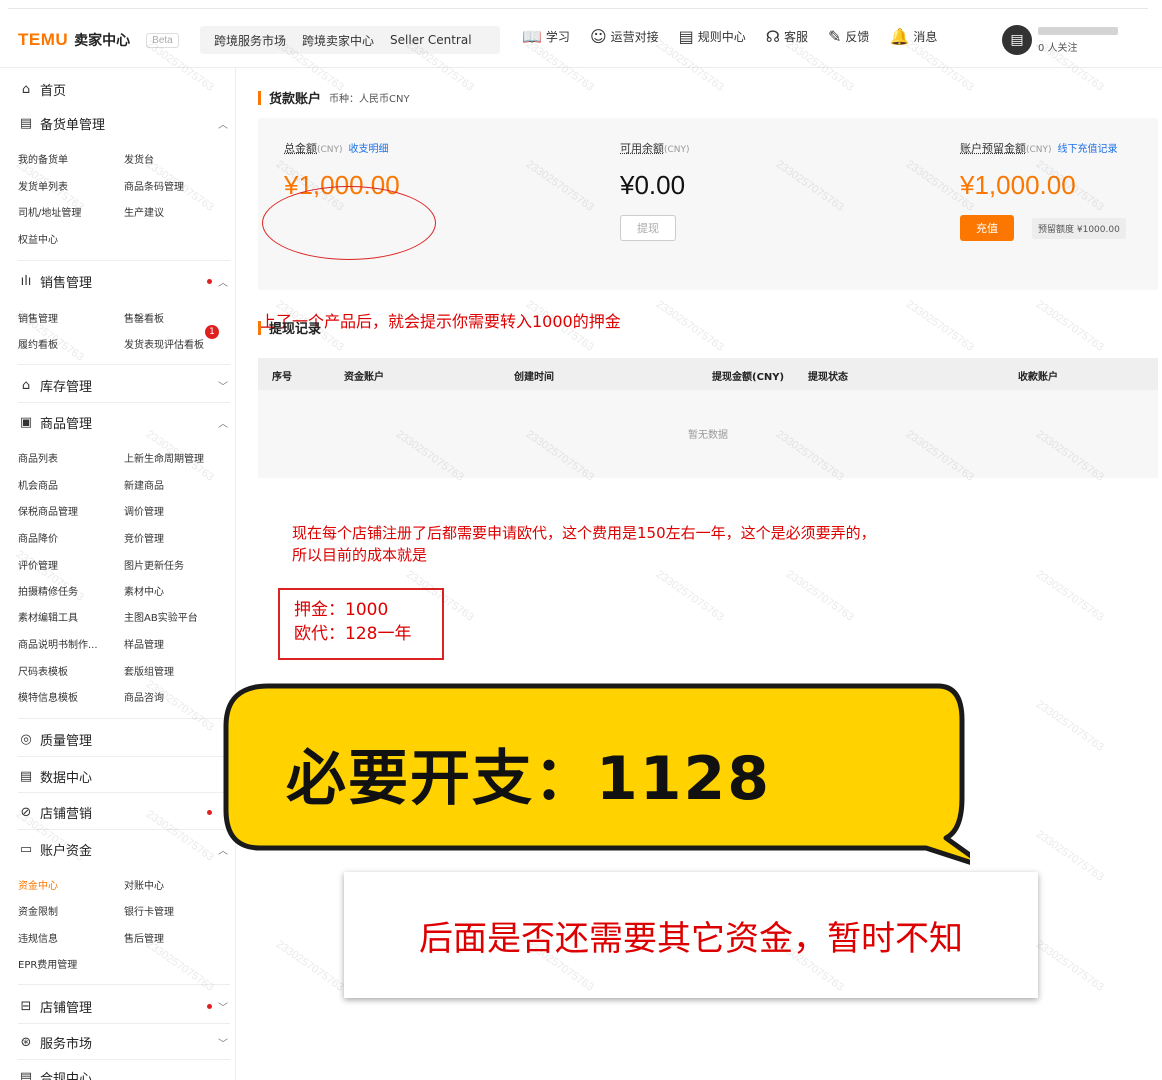  Describe the element at coordinates (66, 1076) in the screenshot. I see `sidebar-section-label: 合规中心` at that location.